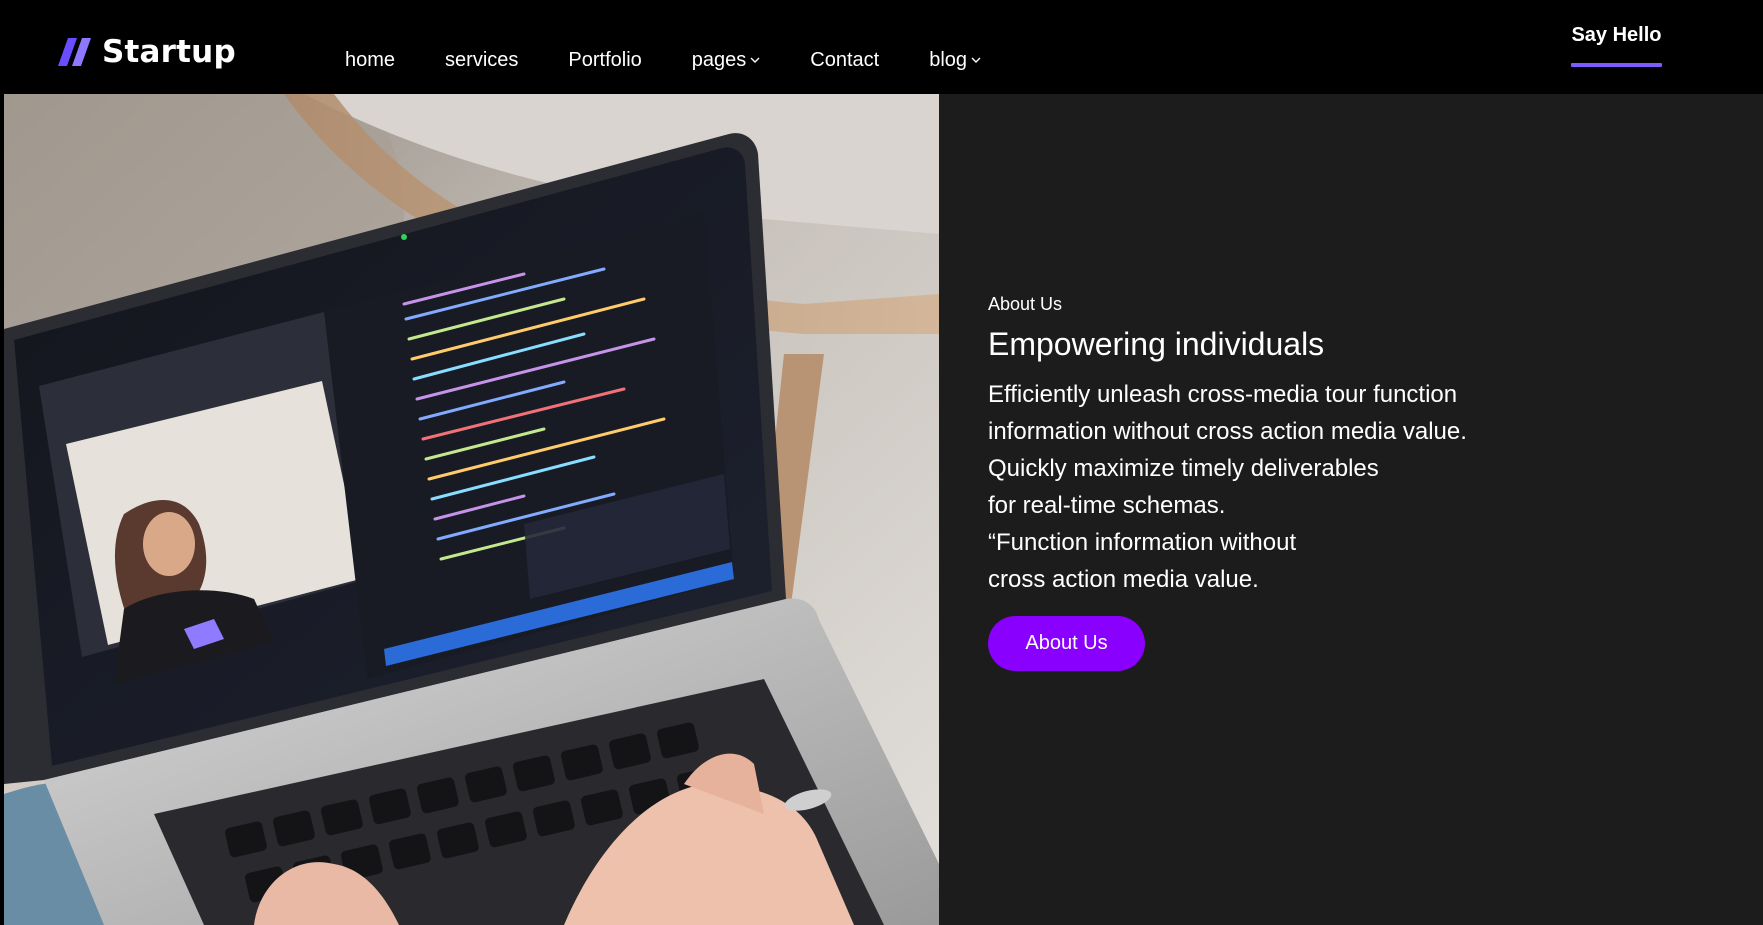 The width and height of the screenshot is (1763, 925). I want to click on nav-item-portfolio: Portfolio, so click(604, 60).